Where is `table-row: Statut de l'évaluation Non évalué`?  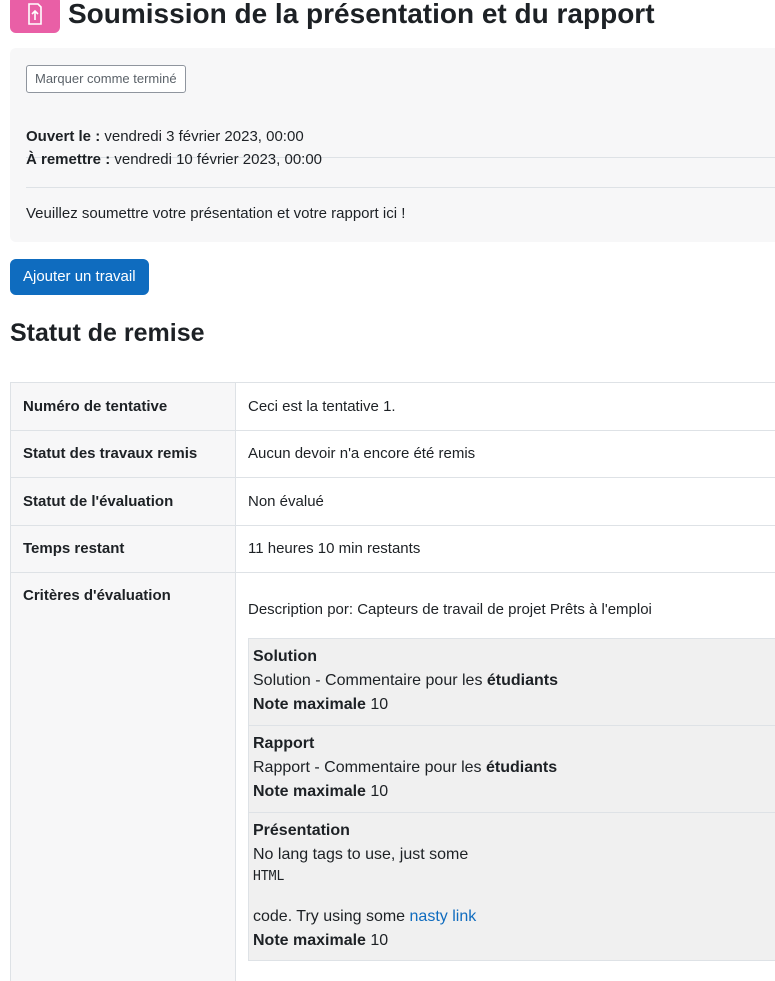
table-row: Statut de l'évaluation Non évalué is located at coordinates (393, 502).